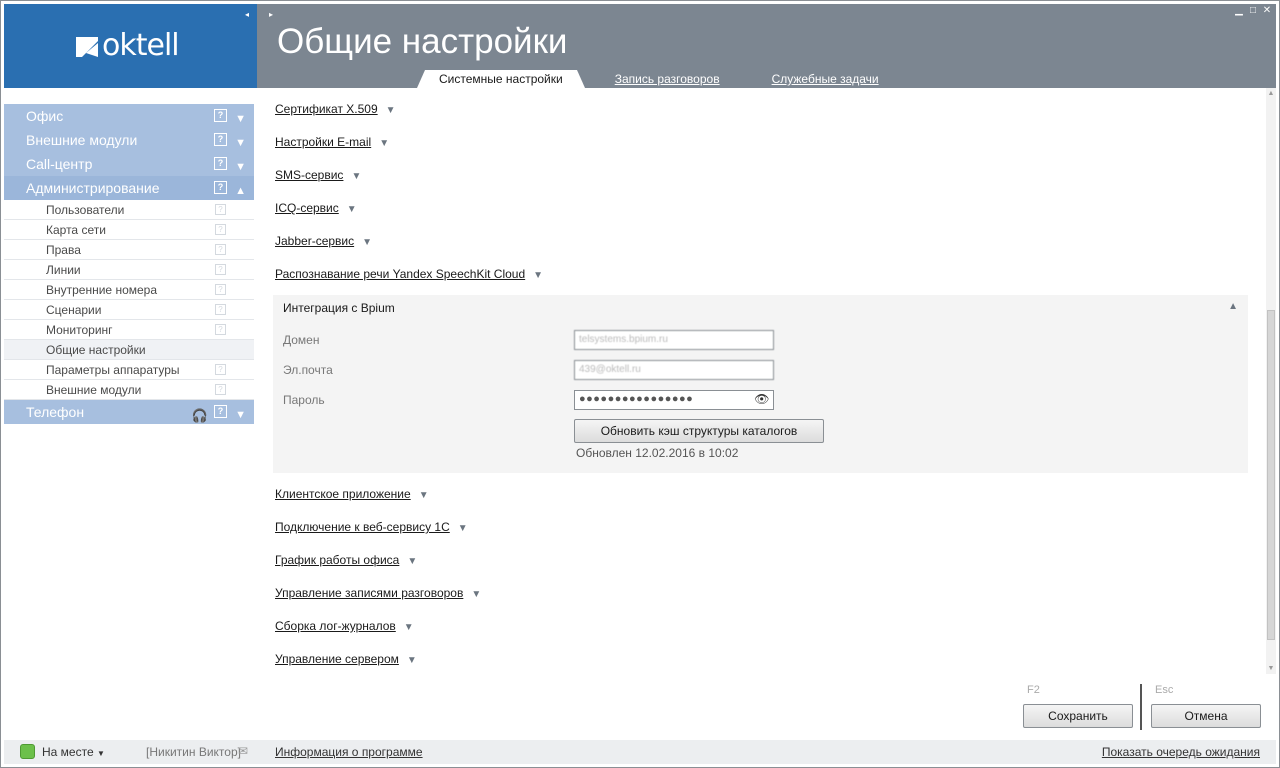 This screenshot has width=1280, height=768. I want to click on show-password-icon: 👁, so click(762, 399).